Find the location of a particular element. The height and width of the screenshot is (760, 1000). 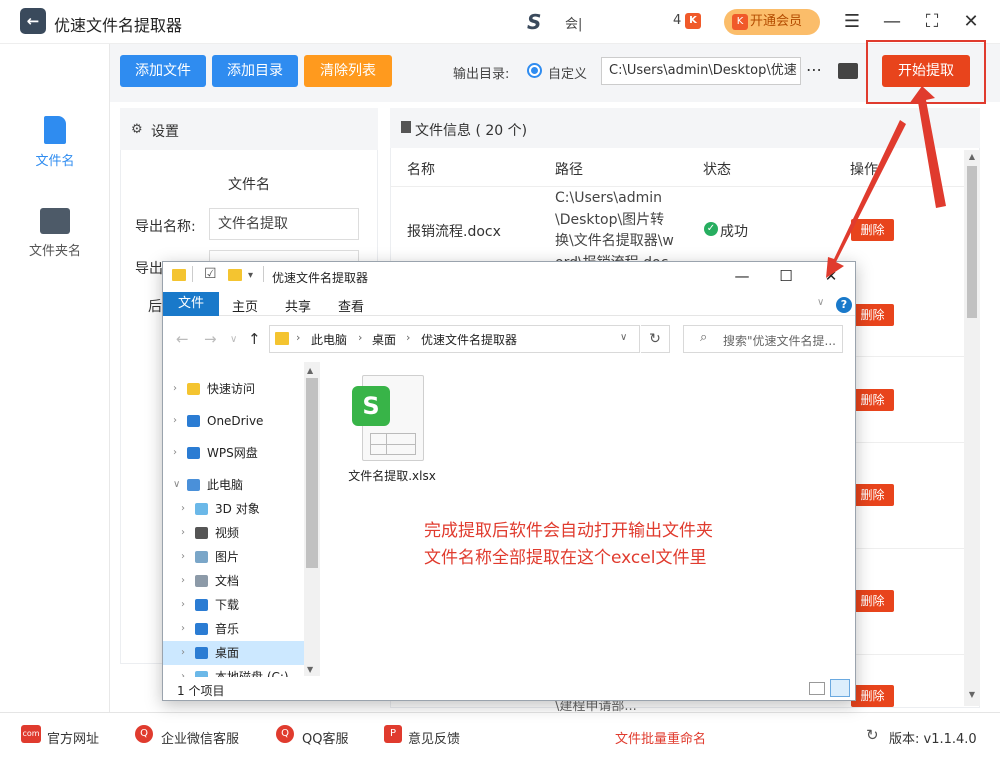

up-icon: ↑ is located at coordinates (254, 339).